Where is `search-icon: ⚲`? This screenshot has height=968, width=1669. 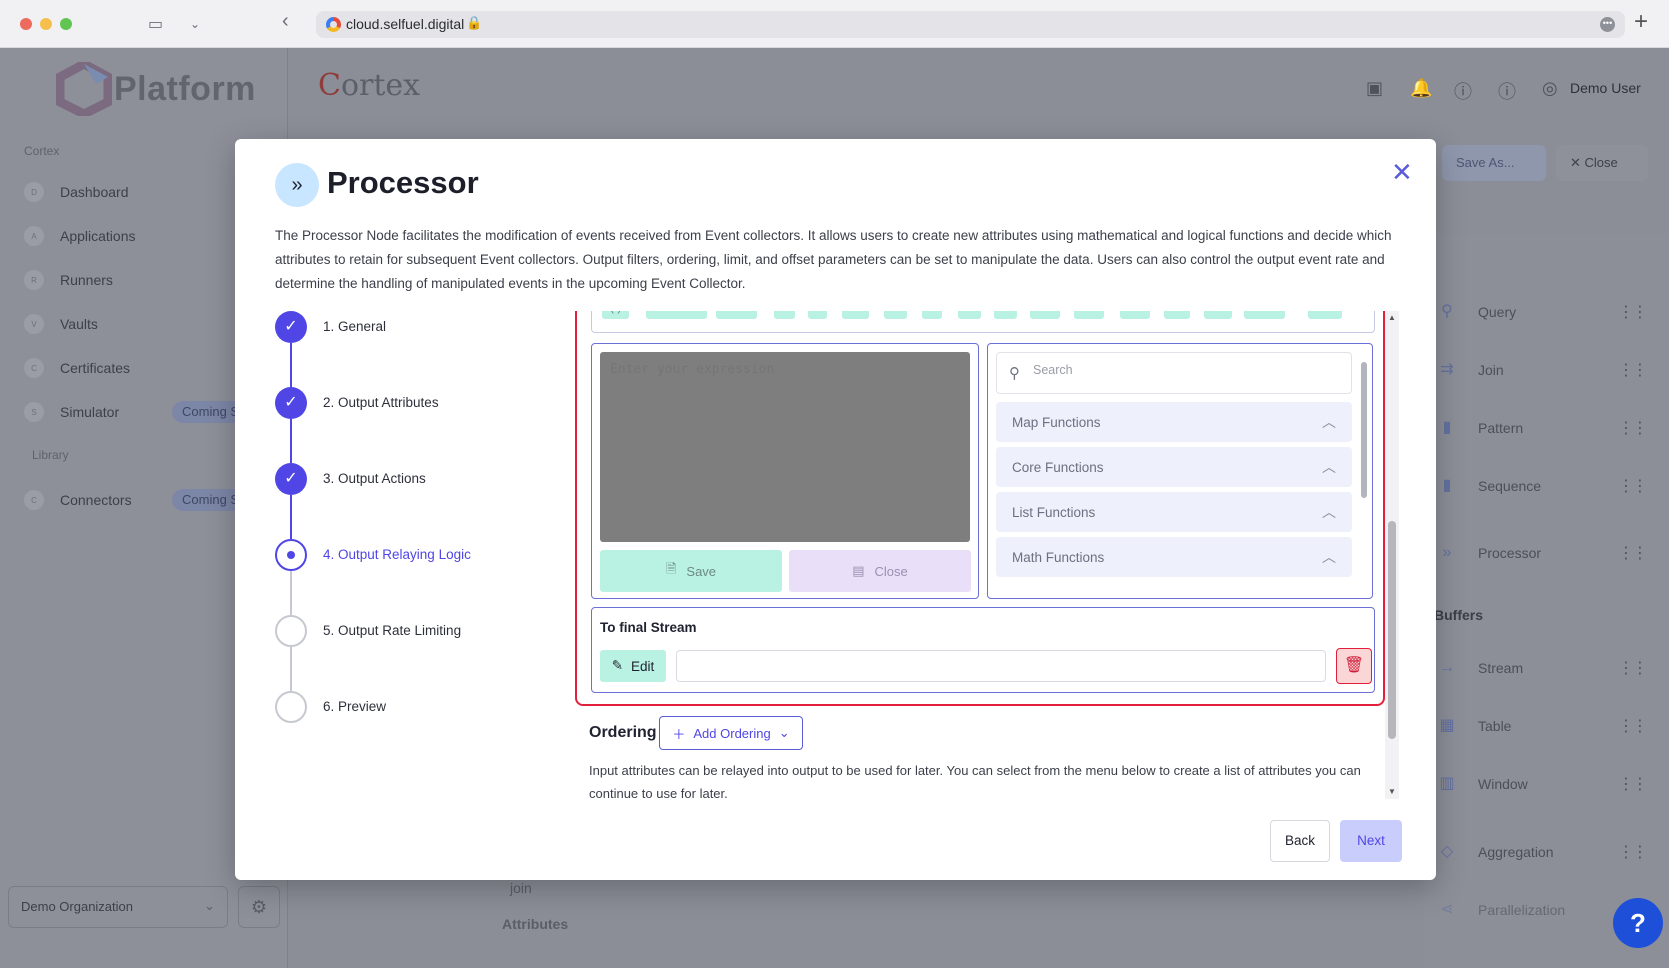
search-icon: ⚲ is located at coordinates (1014, 373).